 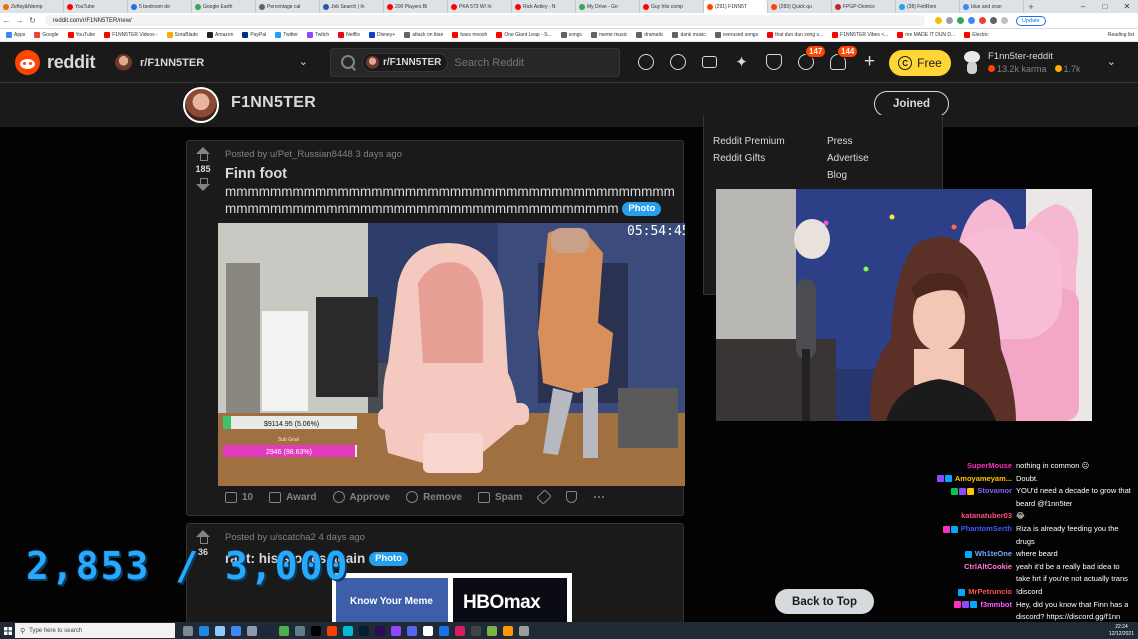 What do you see at coordinates (928, 6) in the screenshot?
I see `browser-tab: (38) FettRoni` at bounding box center [928, 6].